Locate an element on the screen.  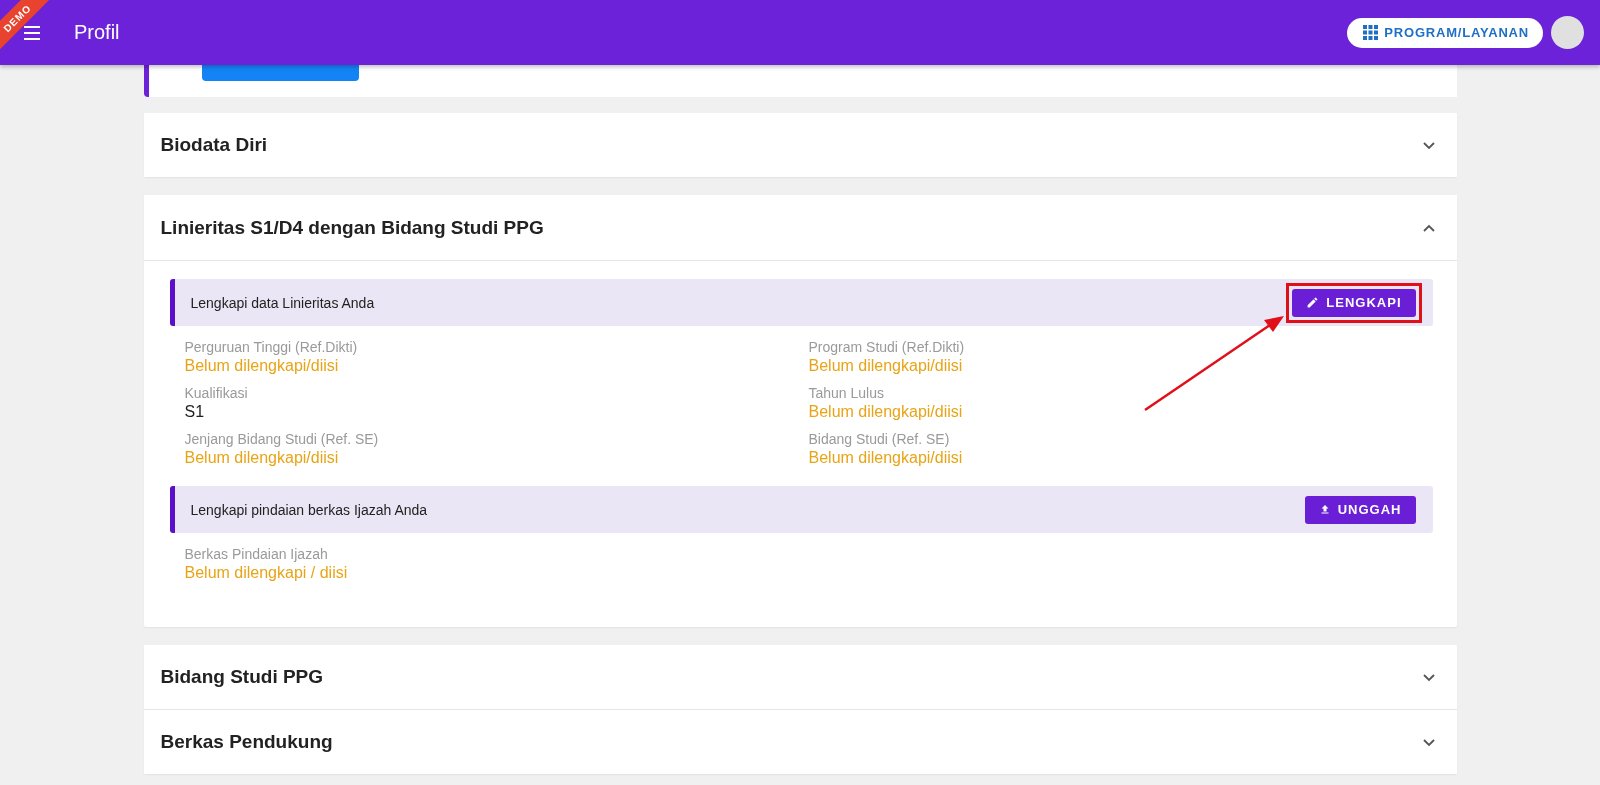
accordion-header: Berkas Pendukung is located at coordinates (800, 742).